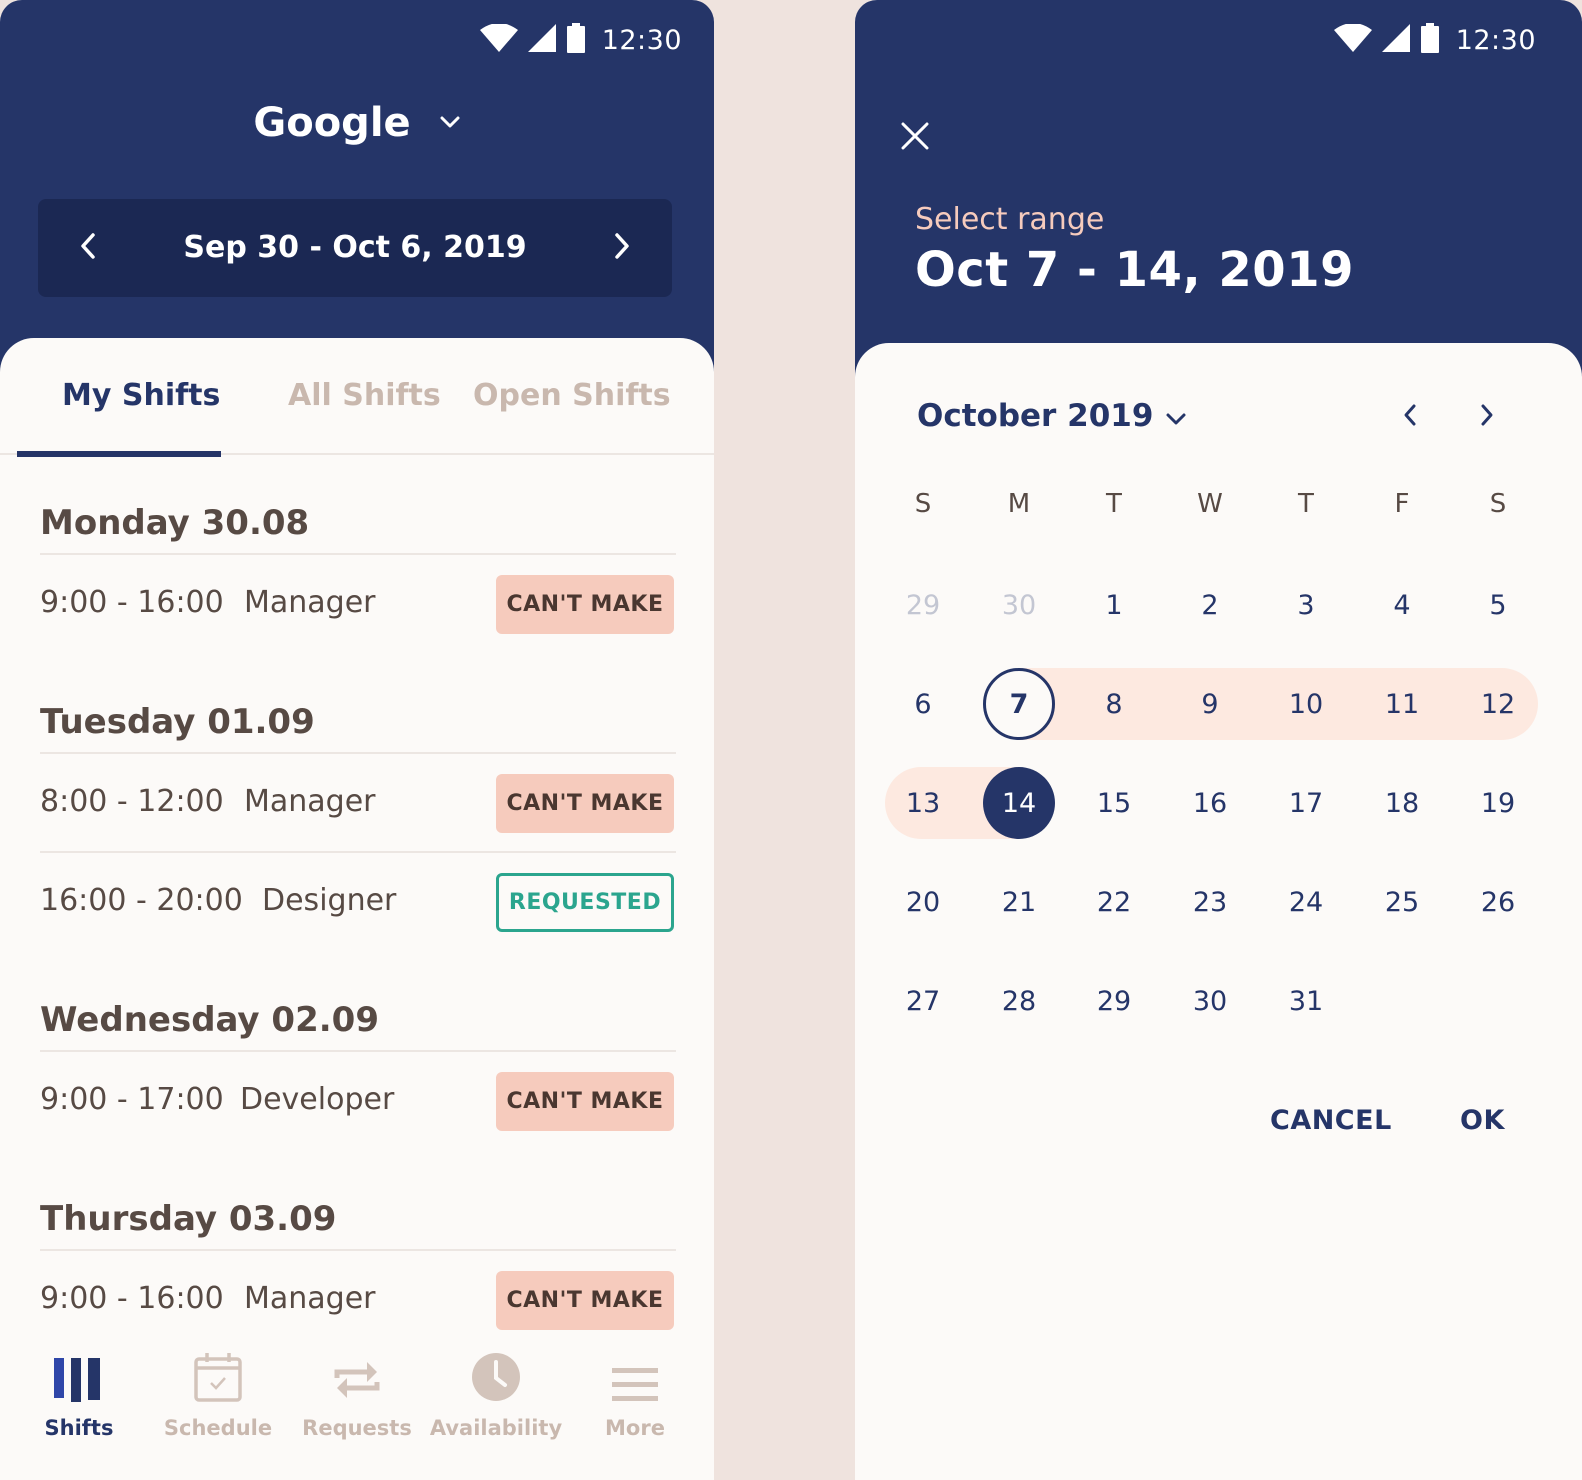  I want to click on week-selector: Sep 30 - Oct 6, 2019, so click(355, 248).